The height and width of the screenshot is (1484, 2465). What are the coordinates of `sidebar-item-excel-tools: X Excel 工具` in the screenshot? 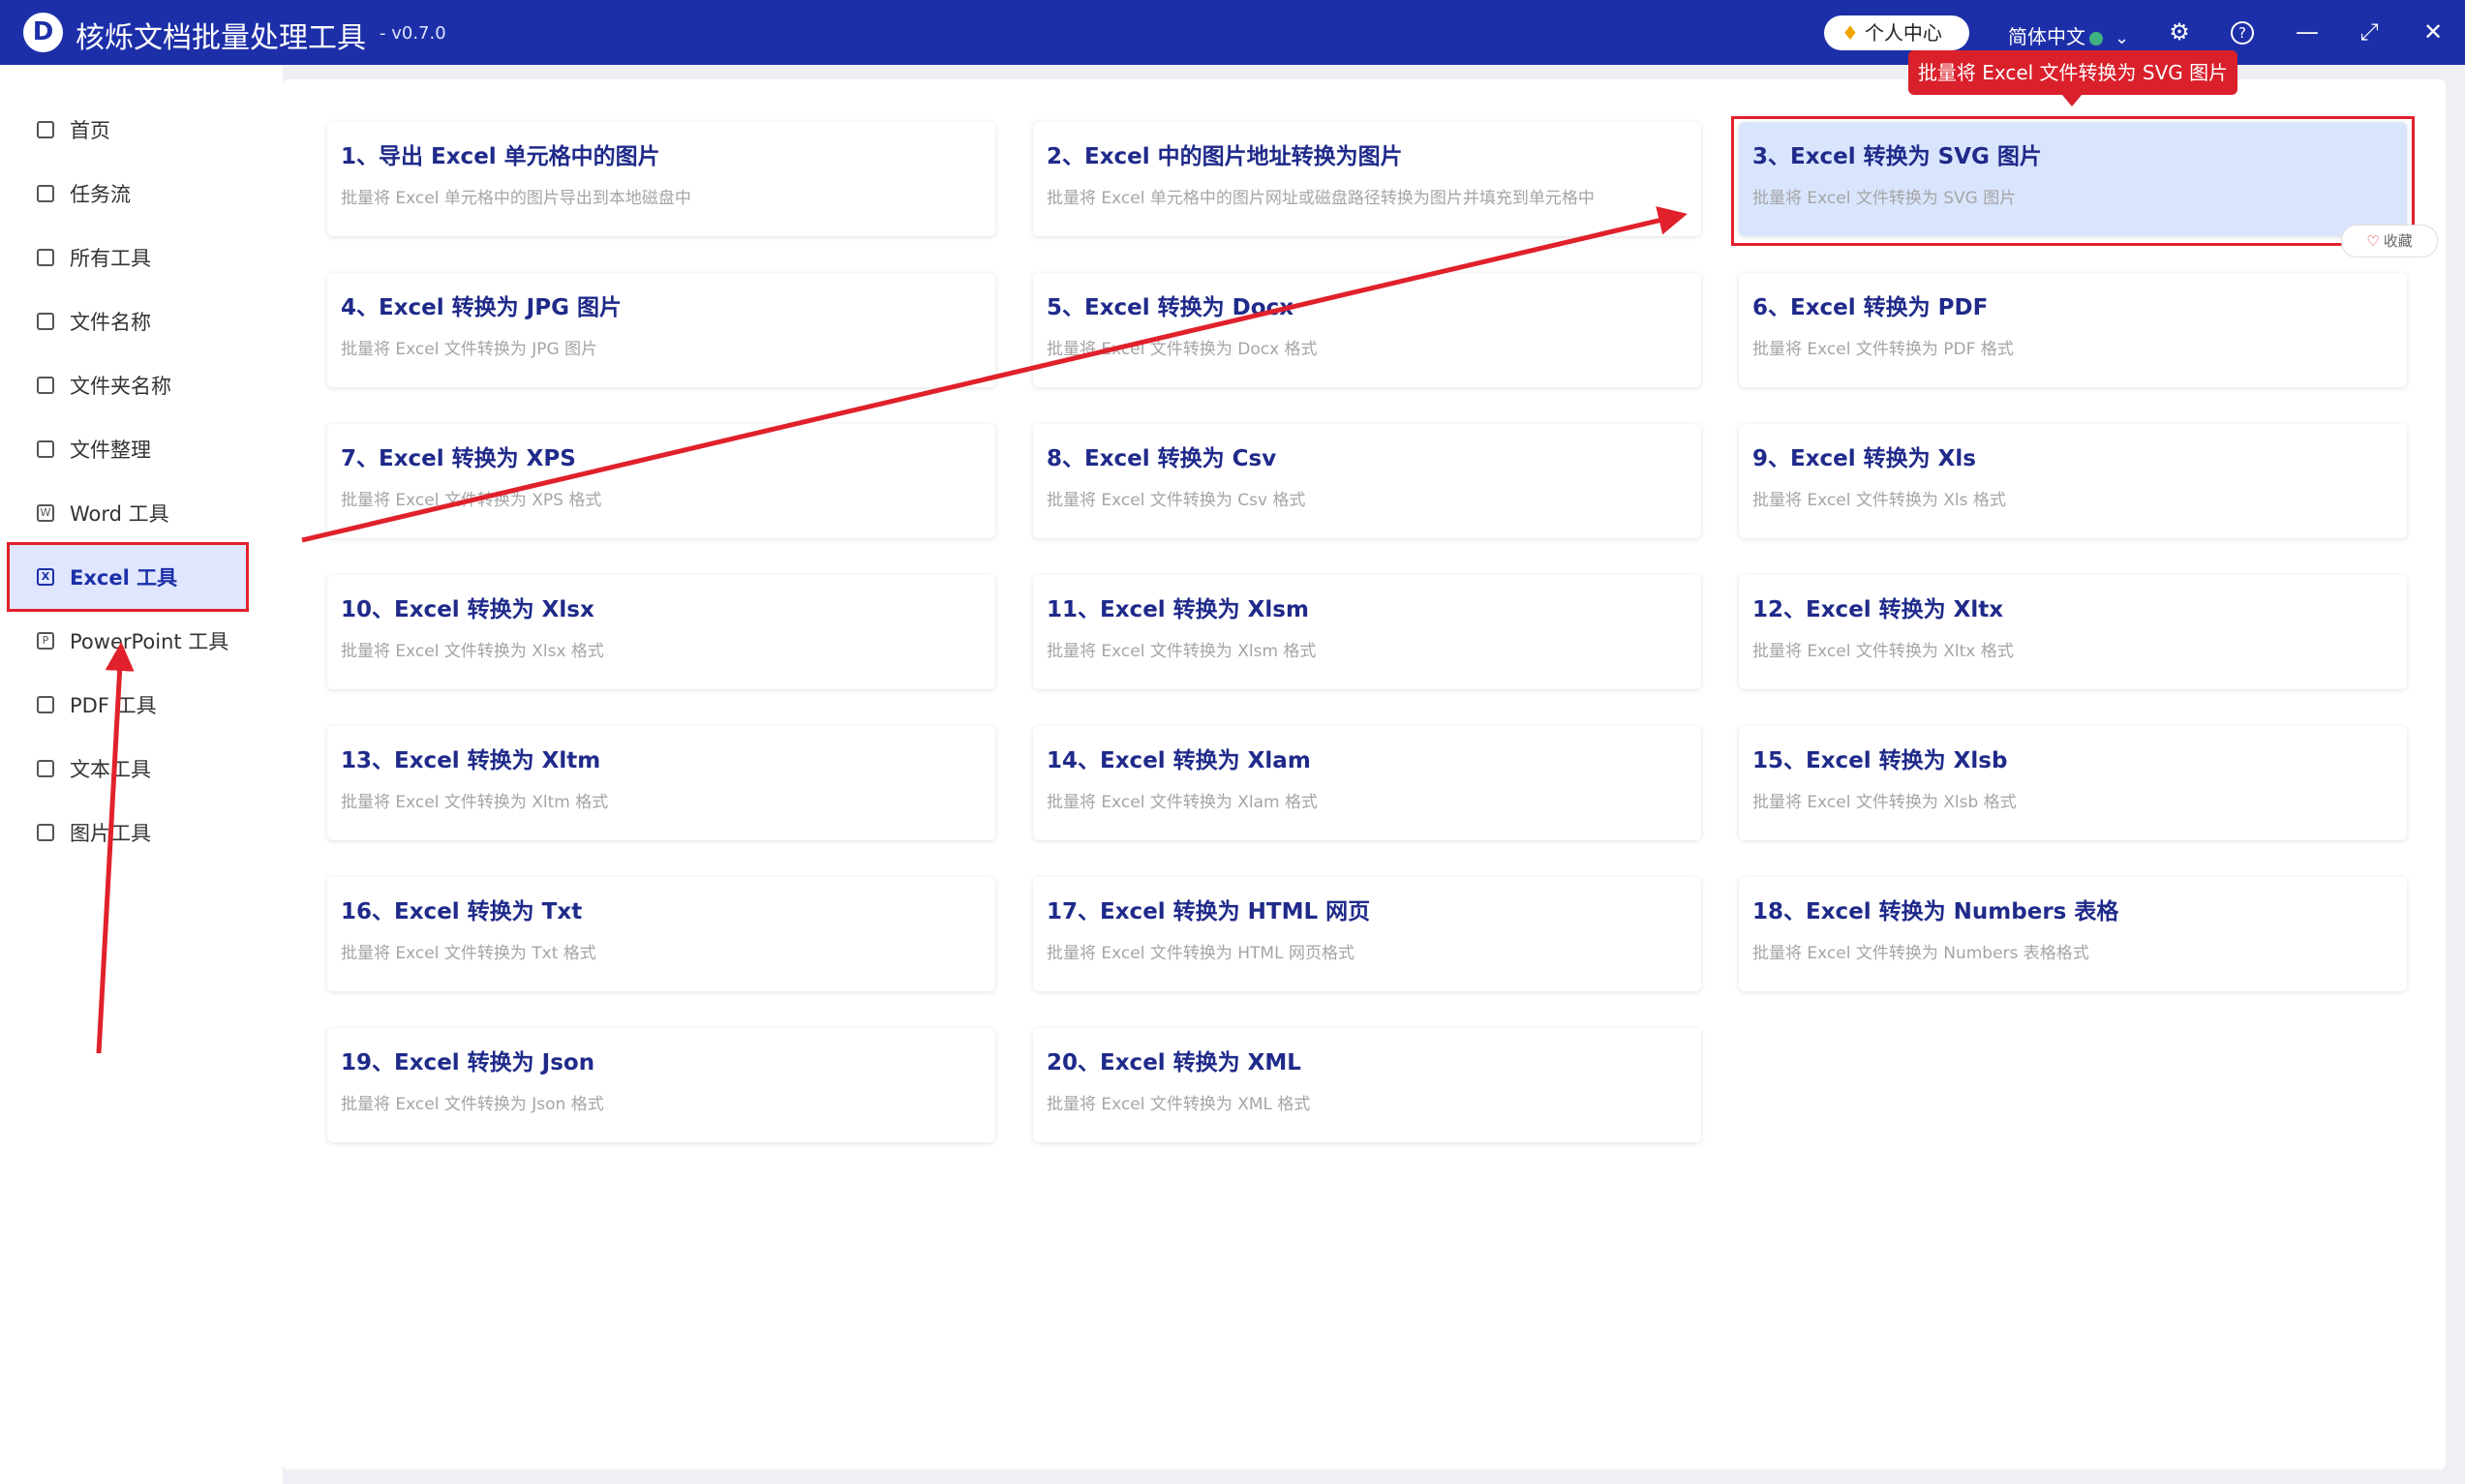 It's located at (128, 577).